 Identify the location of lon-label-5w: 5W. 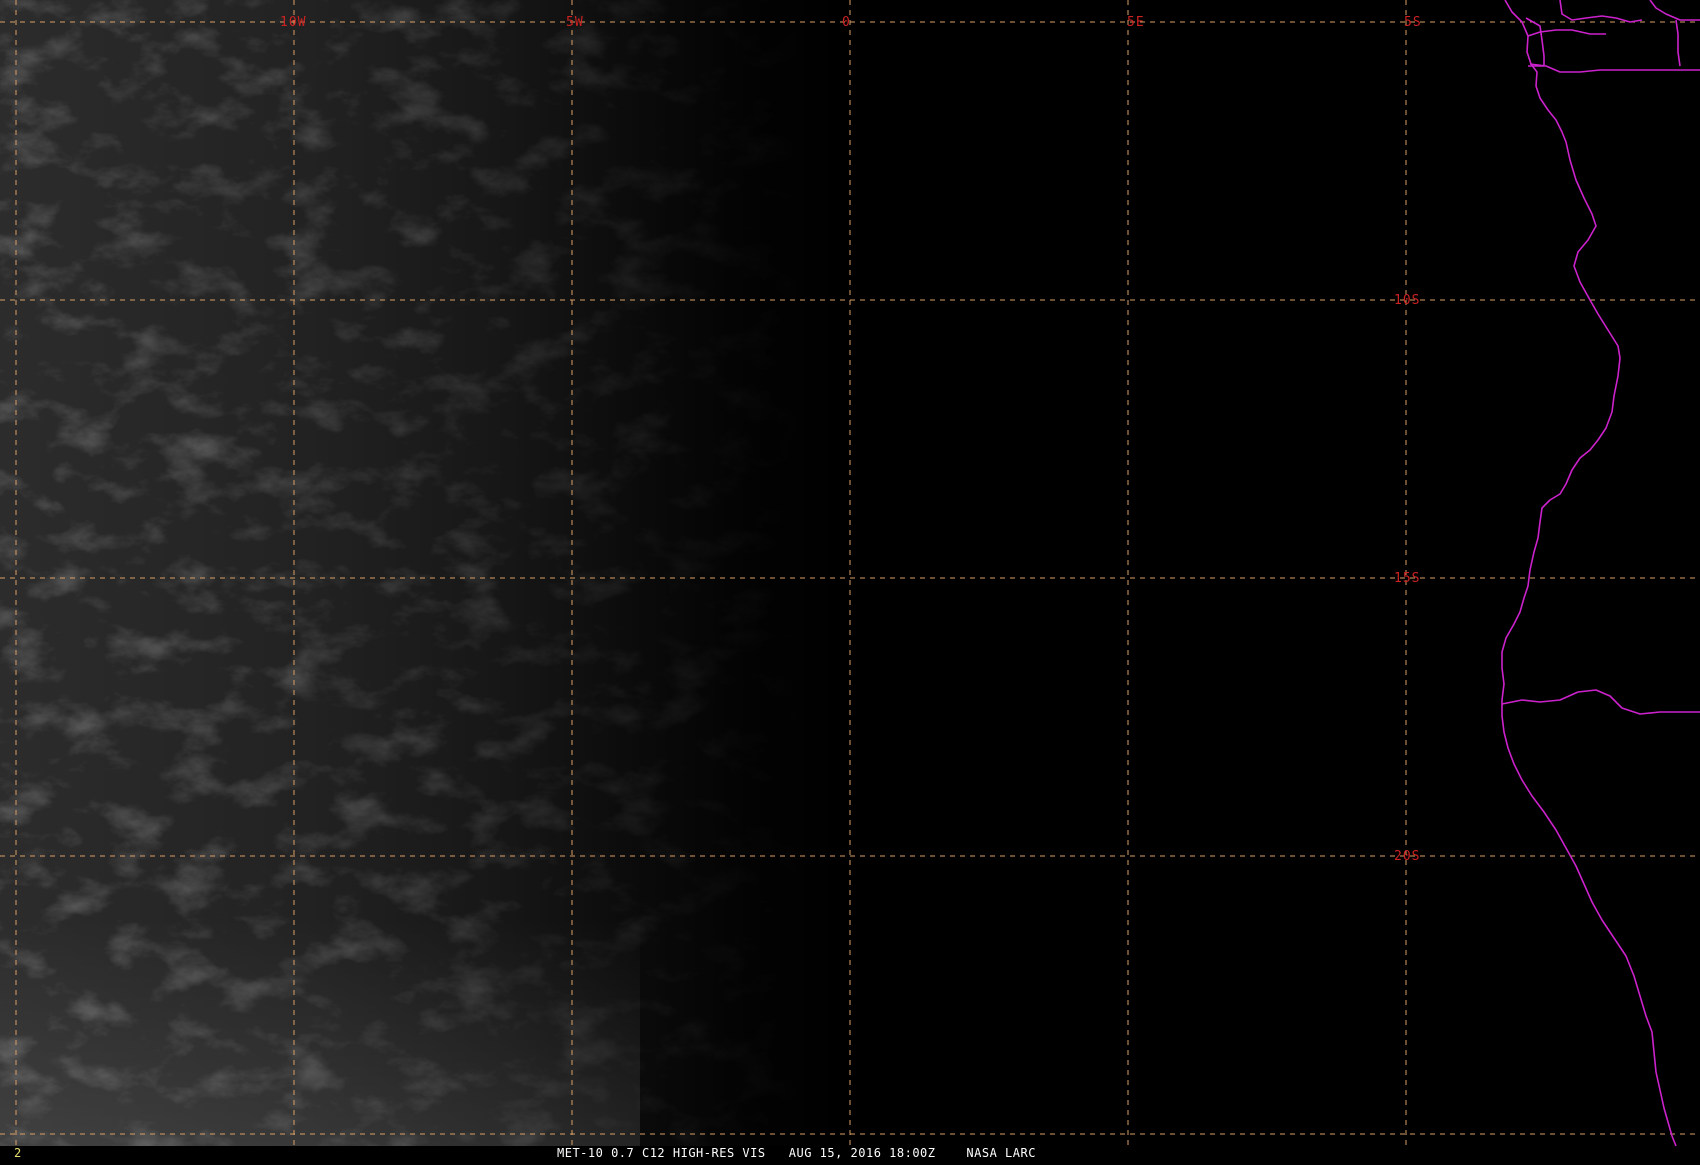
(575, 22).